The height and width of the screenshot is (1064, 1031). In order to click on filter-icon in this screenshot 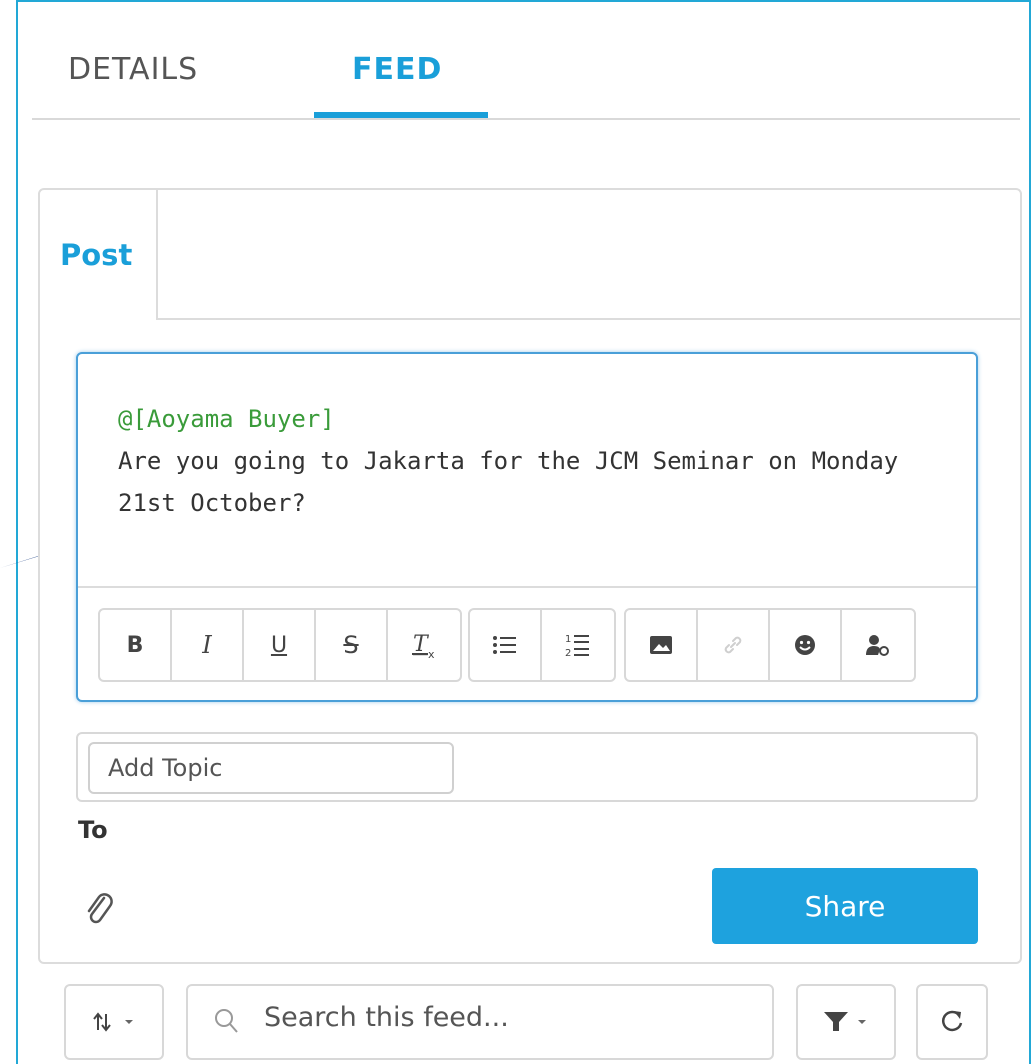, I will do `click(836, 1021)`.